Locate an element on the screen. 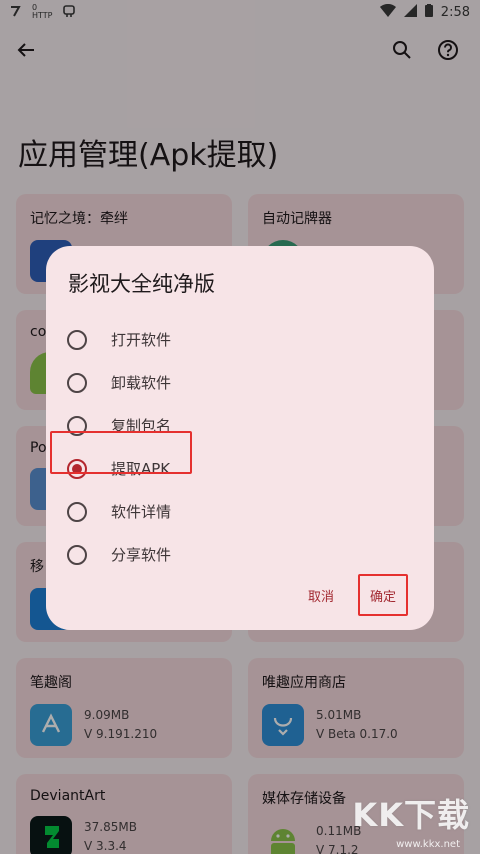 This screenshot has width=480, height=854. option-uninstall-app: 卸载软件 is located at coordinates (239, 382).